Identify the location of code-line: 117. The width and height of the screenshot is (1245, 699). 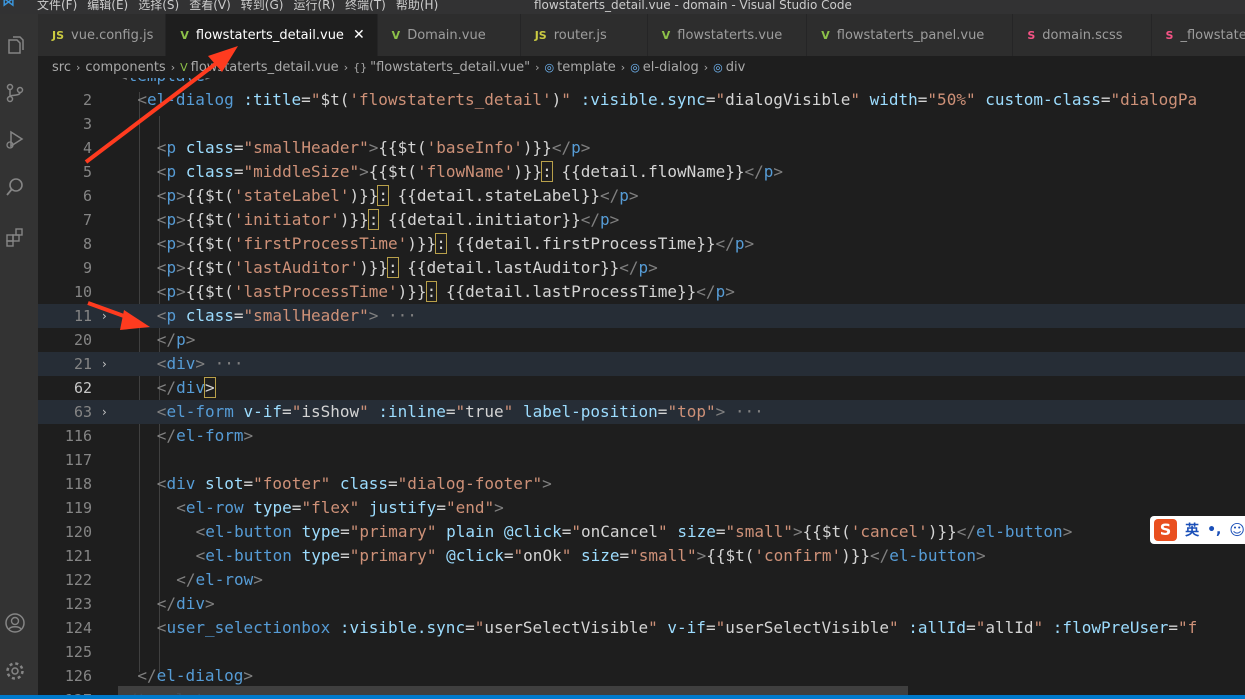
(641, 460).